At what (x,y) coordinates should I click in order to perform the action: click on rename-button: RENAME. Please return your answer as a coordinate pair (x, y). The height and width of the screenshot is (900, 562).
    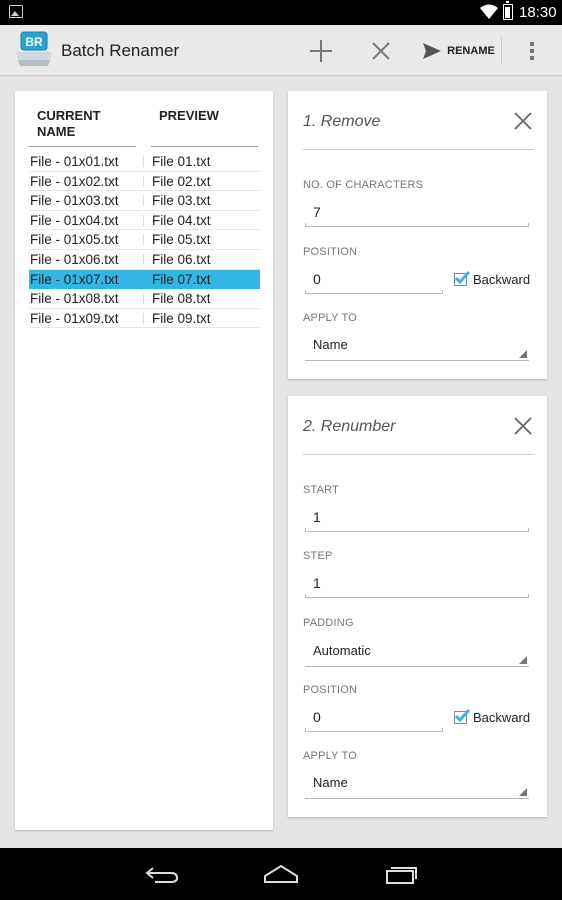
    Looking at the image, I should click on (459, 50).